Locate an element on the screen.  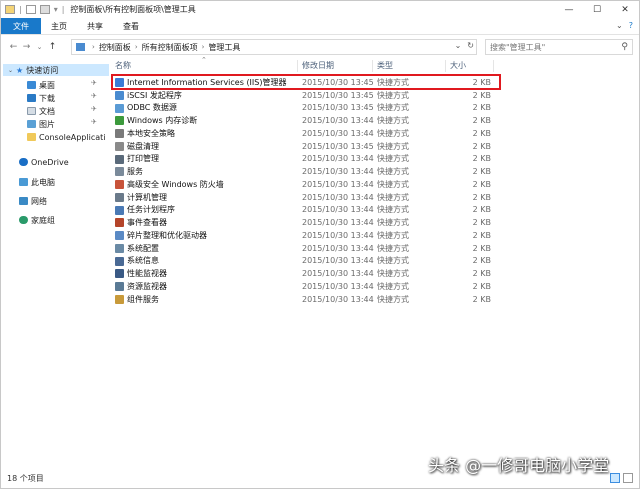
nav-this-pc: 此电脑 is located at coordinates (37, 182).